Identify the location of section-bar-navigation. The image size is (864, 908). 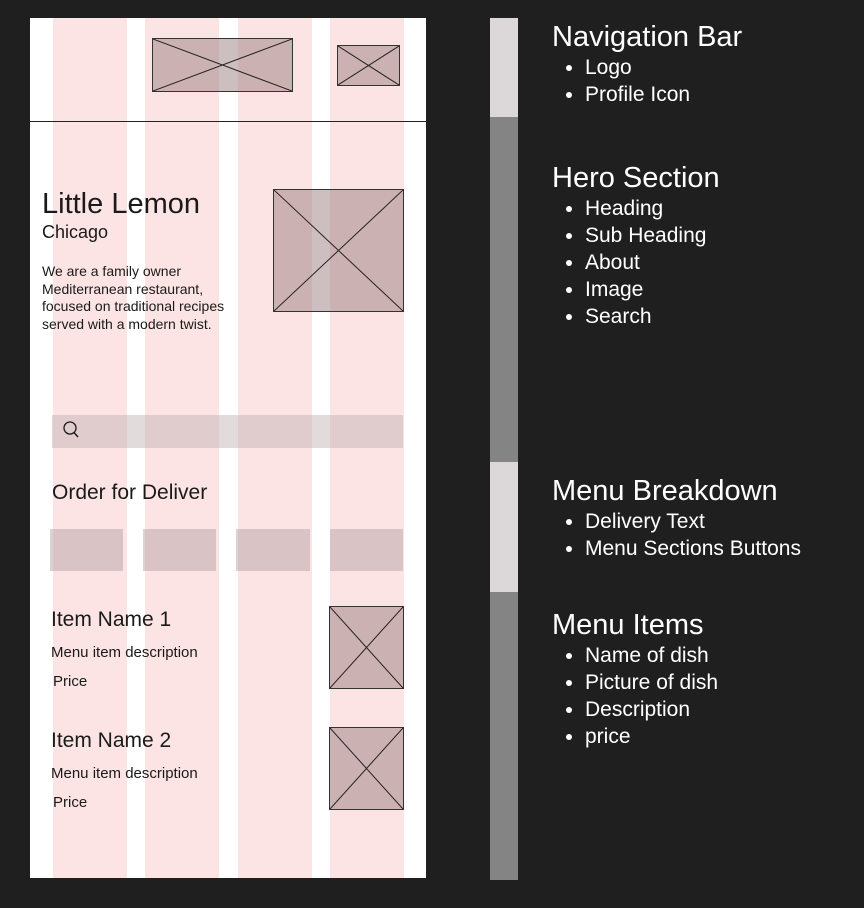
(504, 67).